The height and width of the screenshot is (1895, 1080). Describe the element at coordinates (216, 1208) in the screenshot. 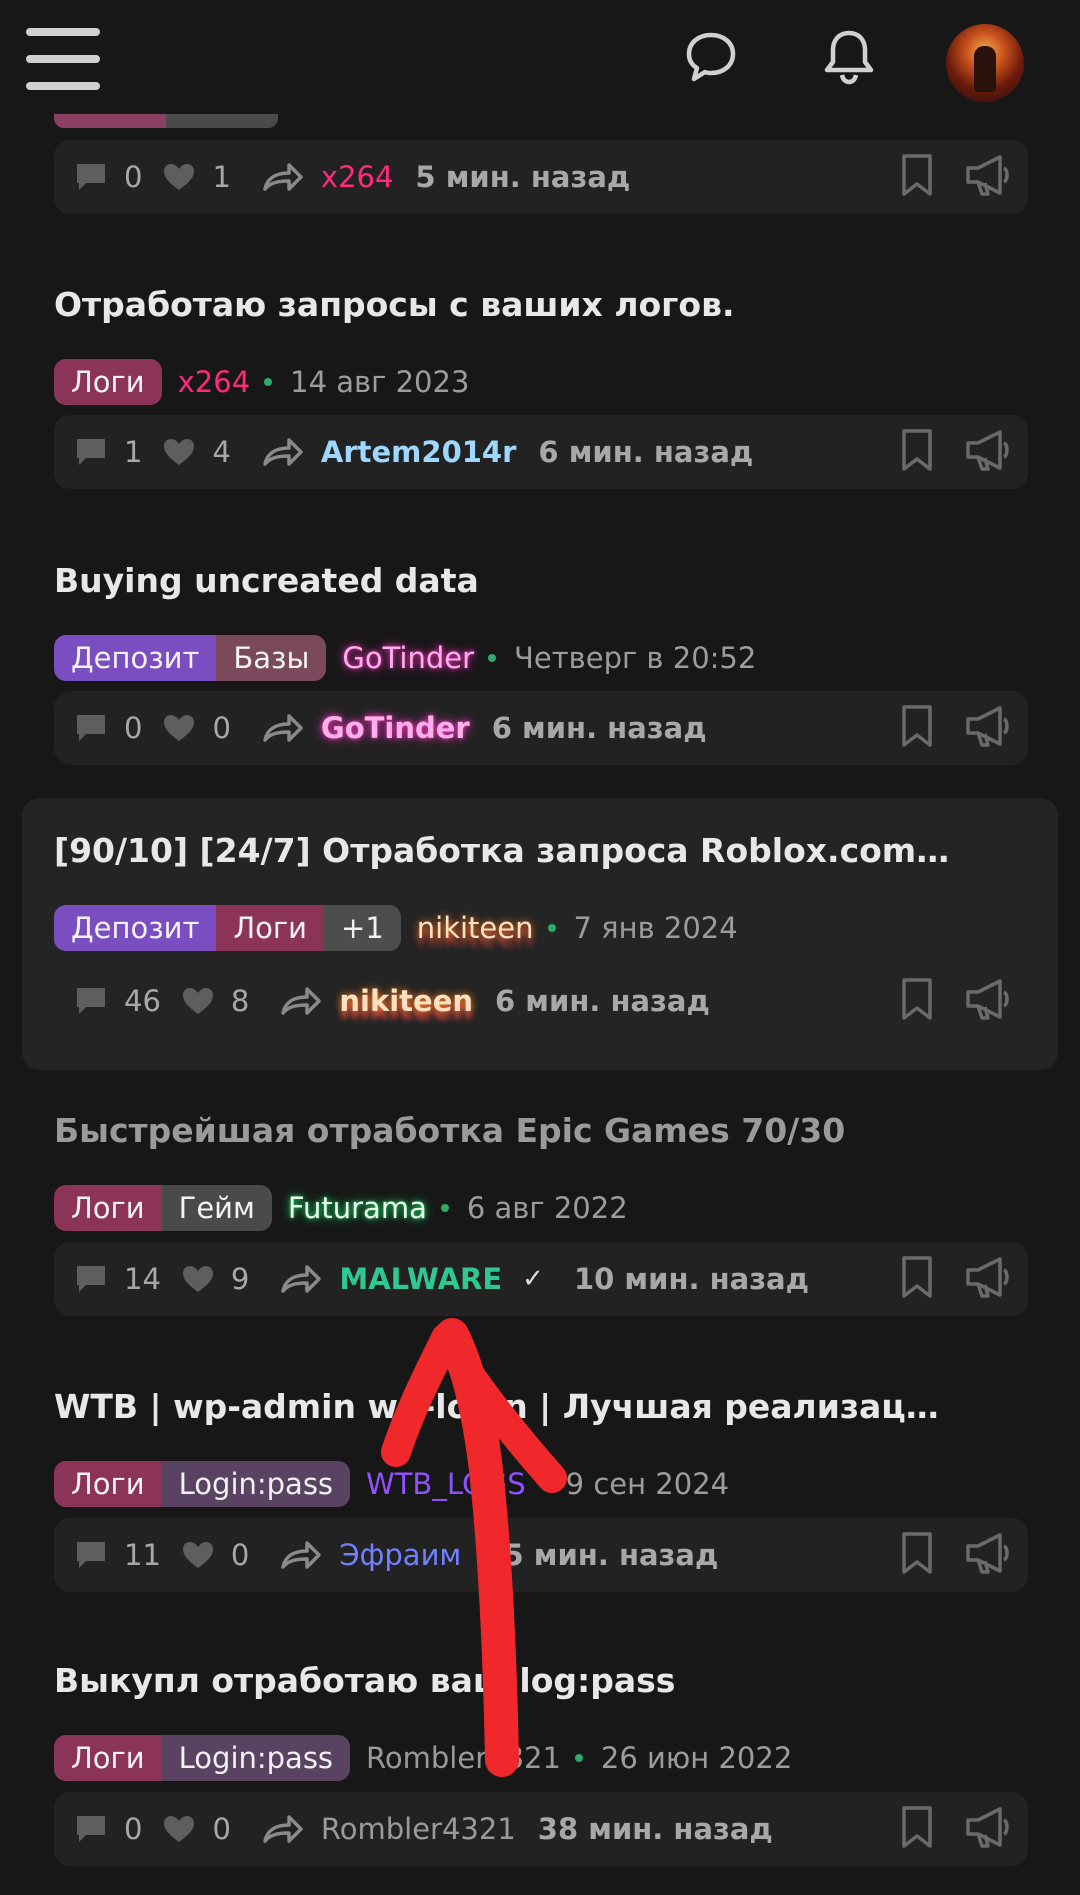

I see `tag-game: Гейм` at that location.